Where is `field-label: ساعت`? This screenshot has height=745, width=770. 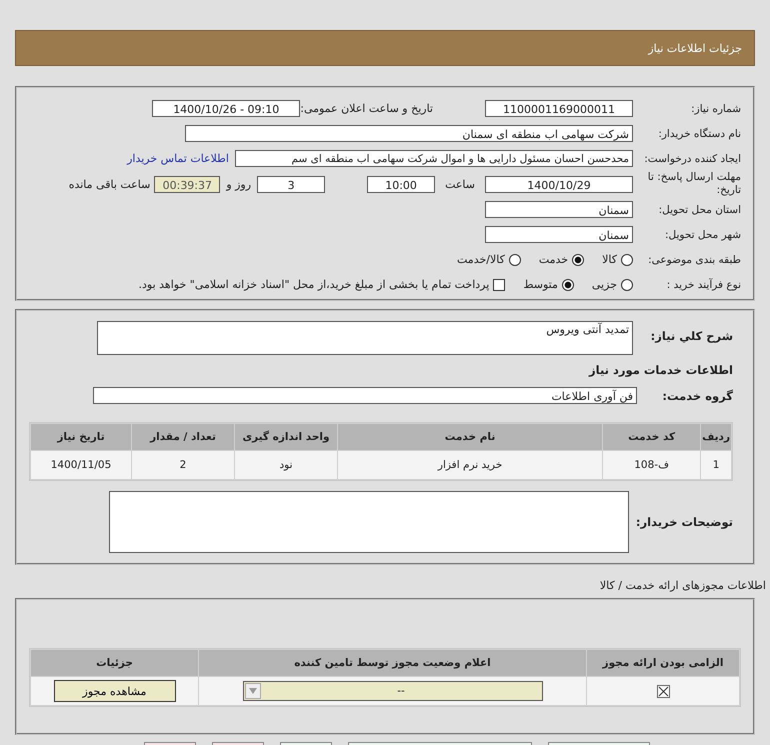 field-label: ساعت is located at coordinates (460, 184).